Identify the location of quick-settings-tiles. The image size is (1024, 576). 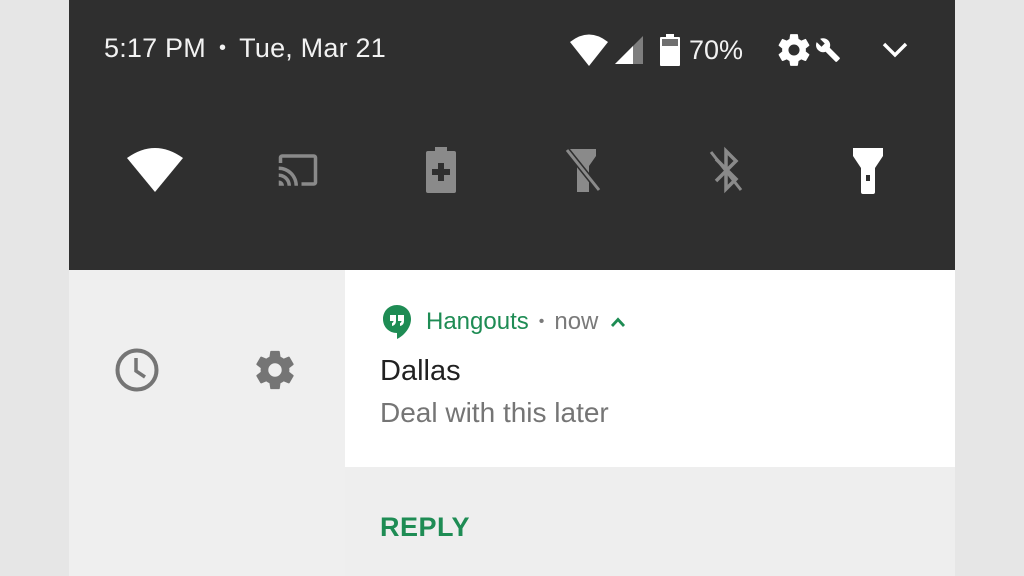
(512, 170).